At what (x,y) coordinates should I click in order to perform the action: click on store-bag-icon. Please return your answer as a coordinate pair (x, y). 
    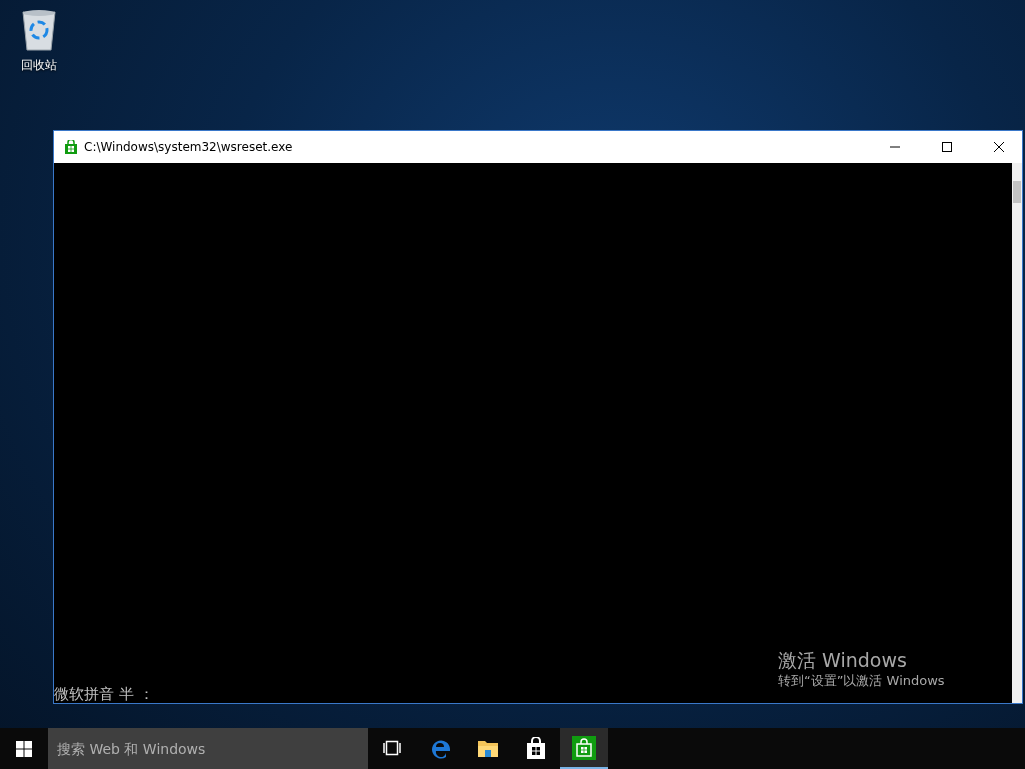
    Looking at the image, I should click on (71, 147).